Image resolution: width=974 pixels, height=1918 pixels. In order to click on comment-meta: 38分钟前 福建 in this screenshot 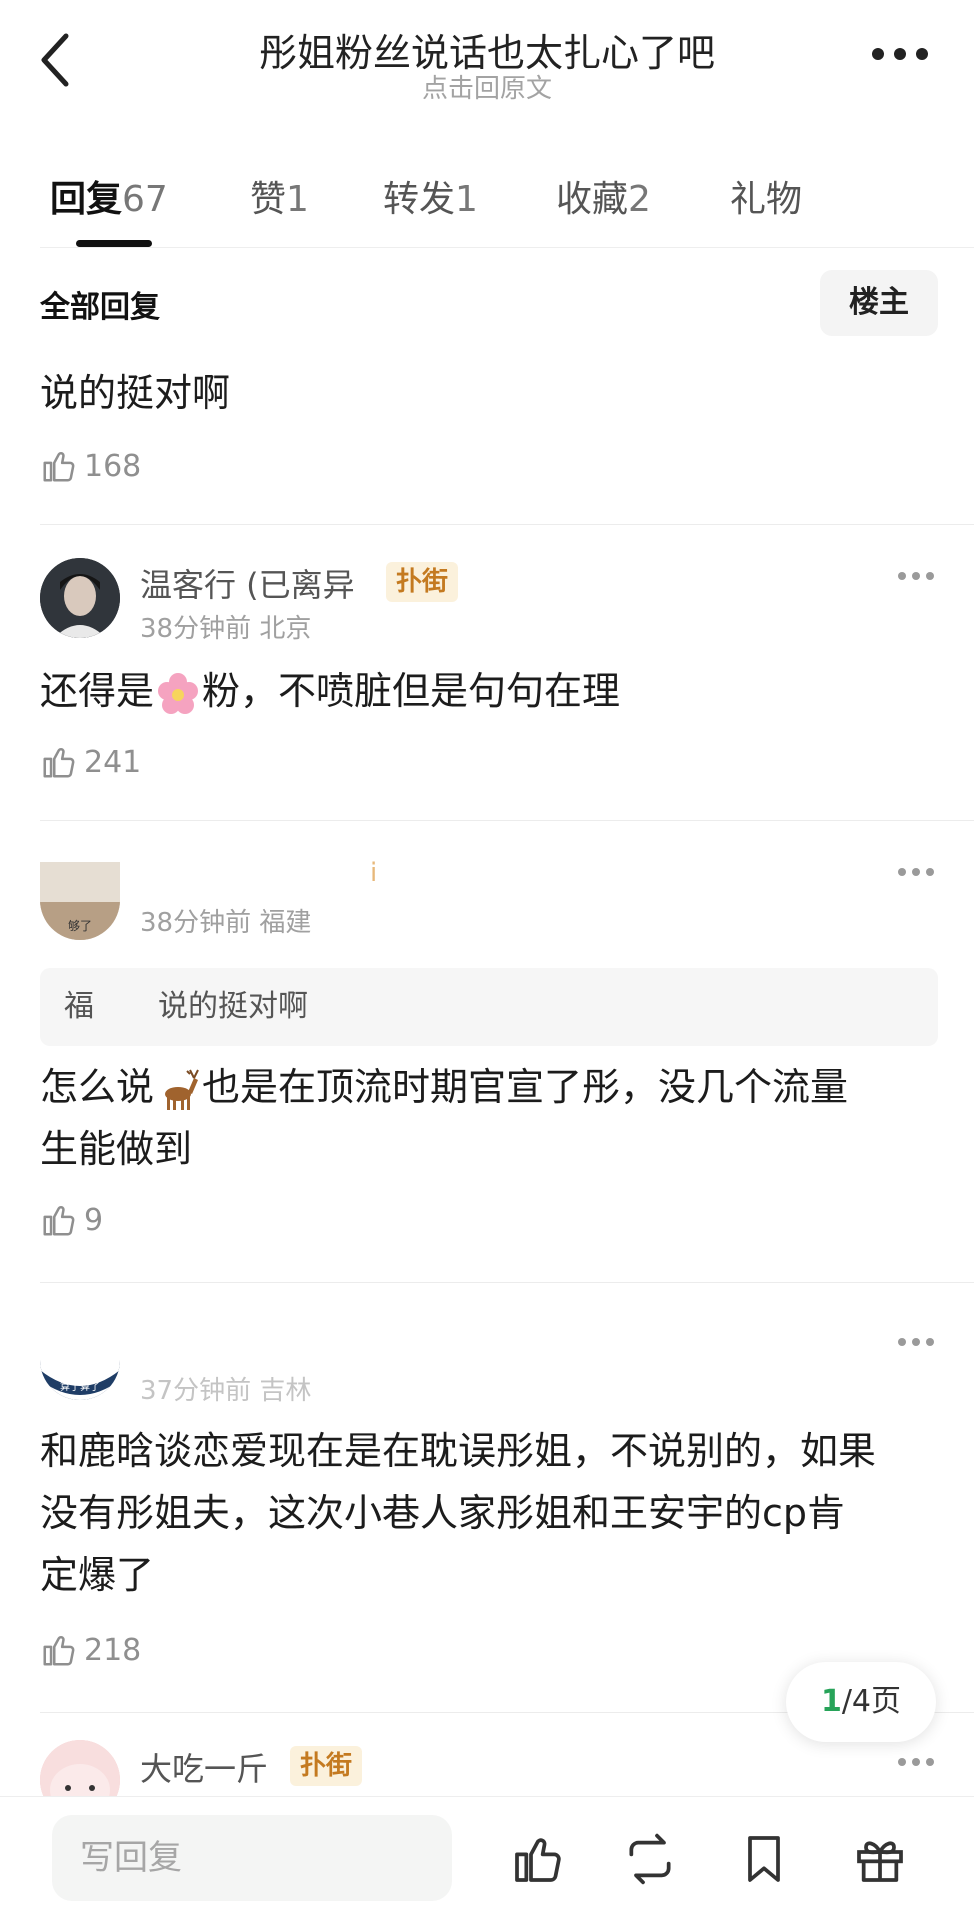, I will do `click(226, 923)`.